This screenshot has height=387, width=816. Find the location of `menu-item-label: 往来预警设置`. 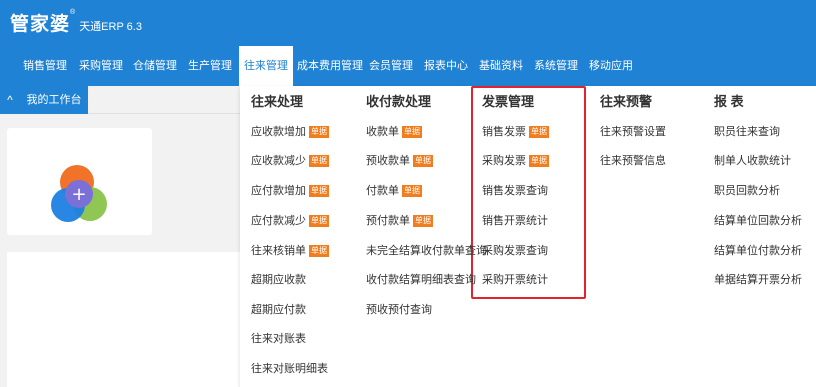

menu-item-label: 往来预警设置 is located at coordinates (633, 132).